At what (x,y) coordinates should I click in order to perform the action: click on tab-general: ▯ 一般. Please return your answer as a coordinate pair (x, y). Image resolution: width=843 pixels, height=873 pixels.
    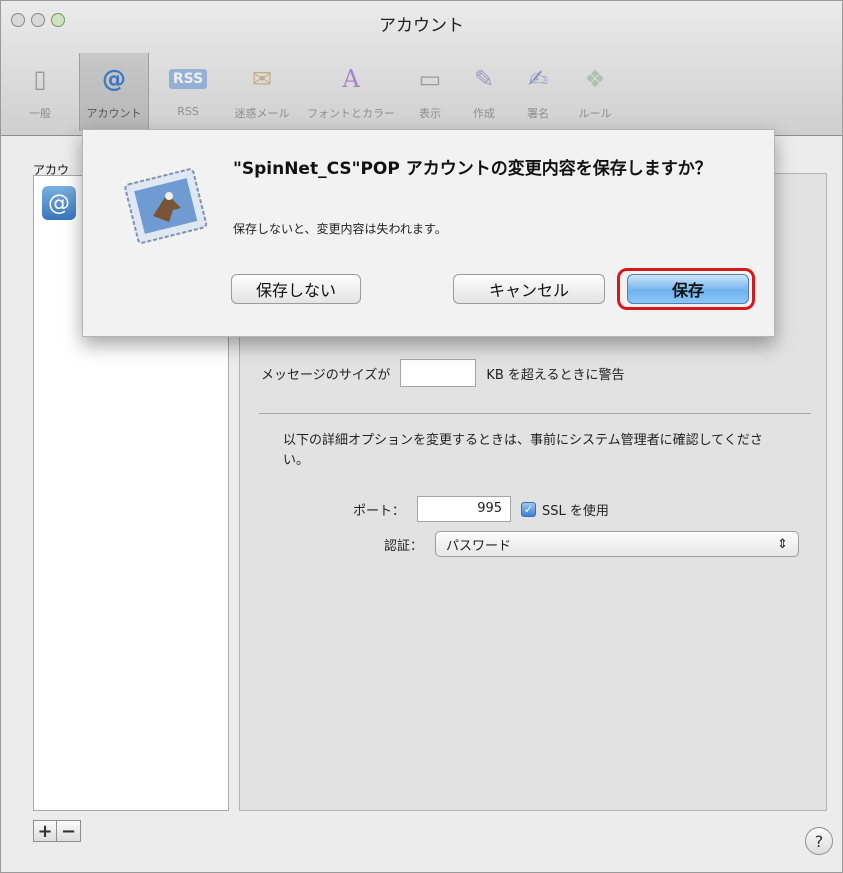
    Looking at the image, I should click on (40, 92).